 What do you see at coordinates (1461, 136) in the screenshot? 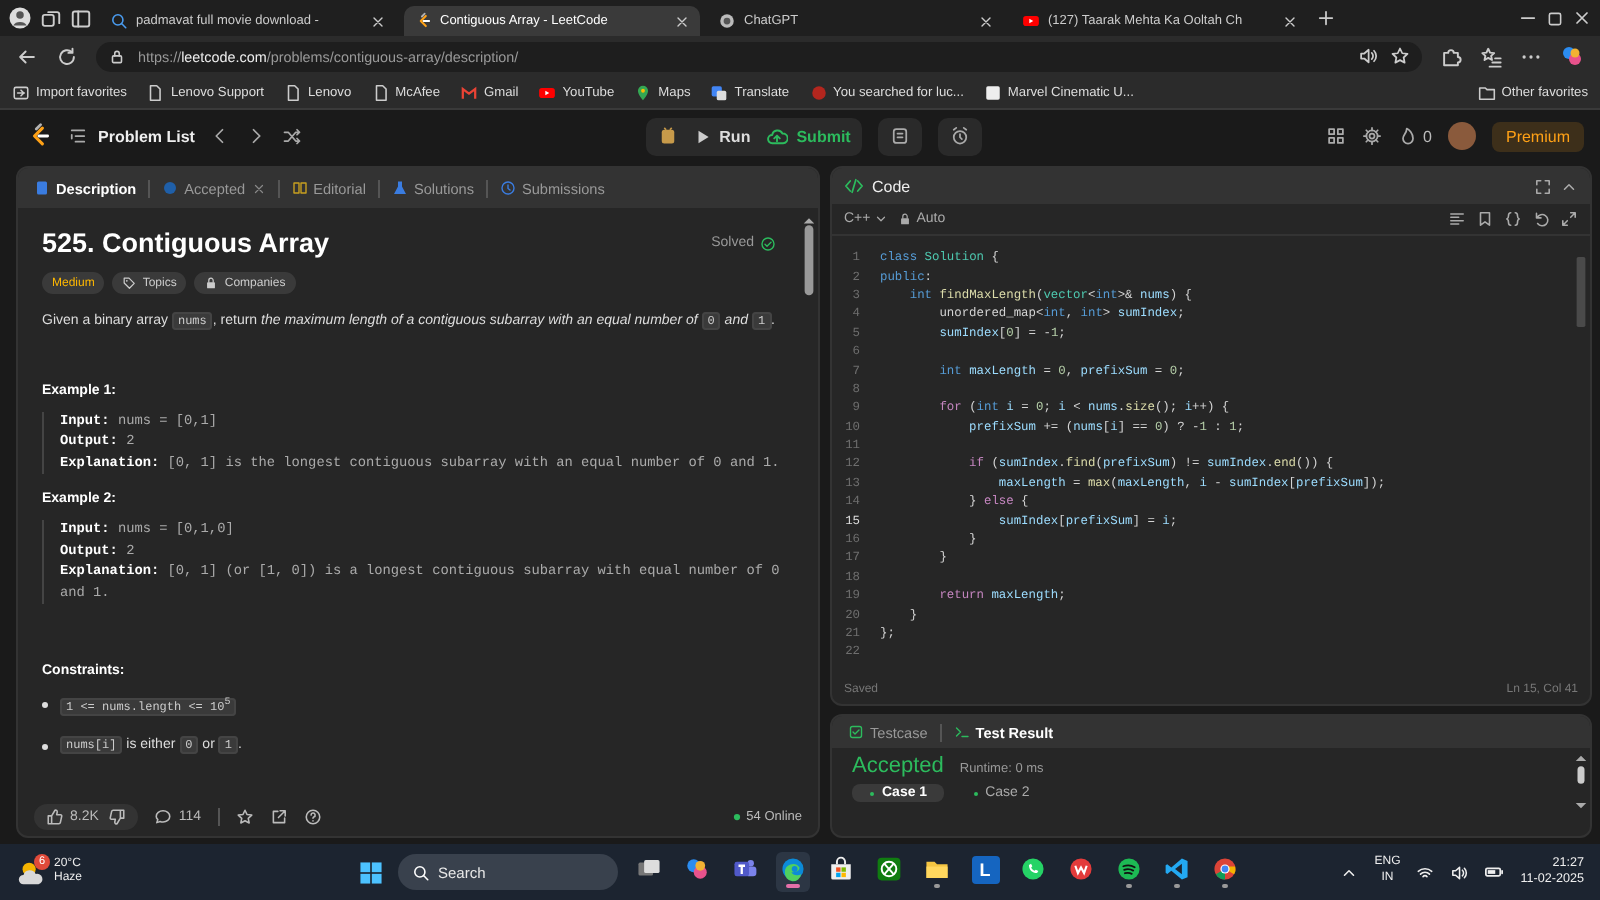
I see `avatar` at bounding box center [1461, 136].